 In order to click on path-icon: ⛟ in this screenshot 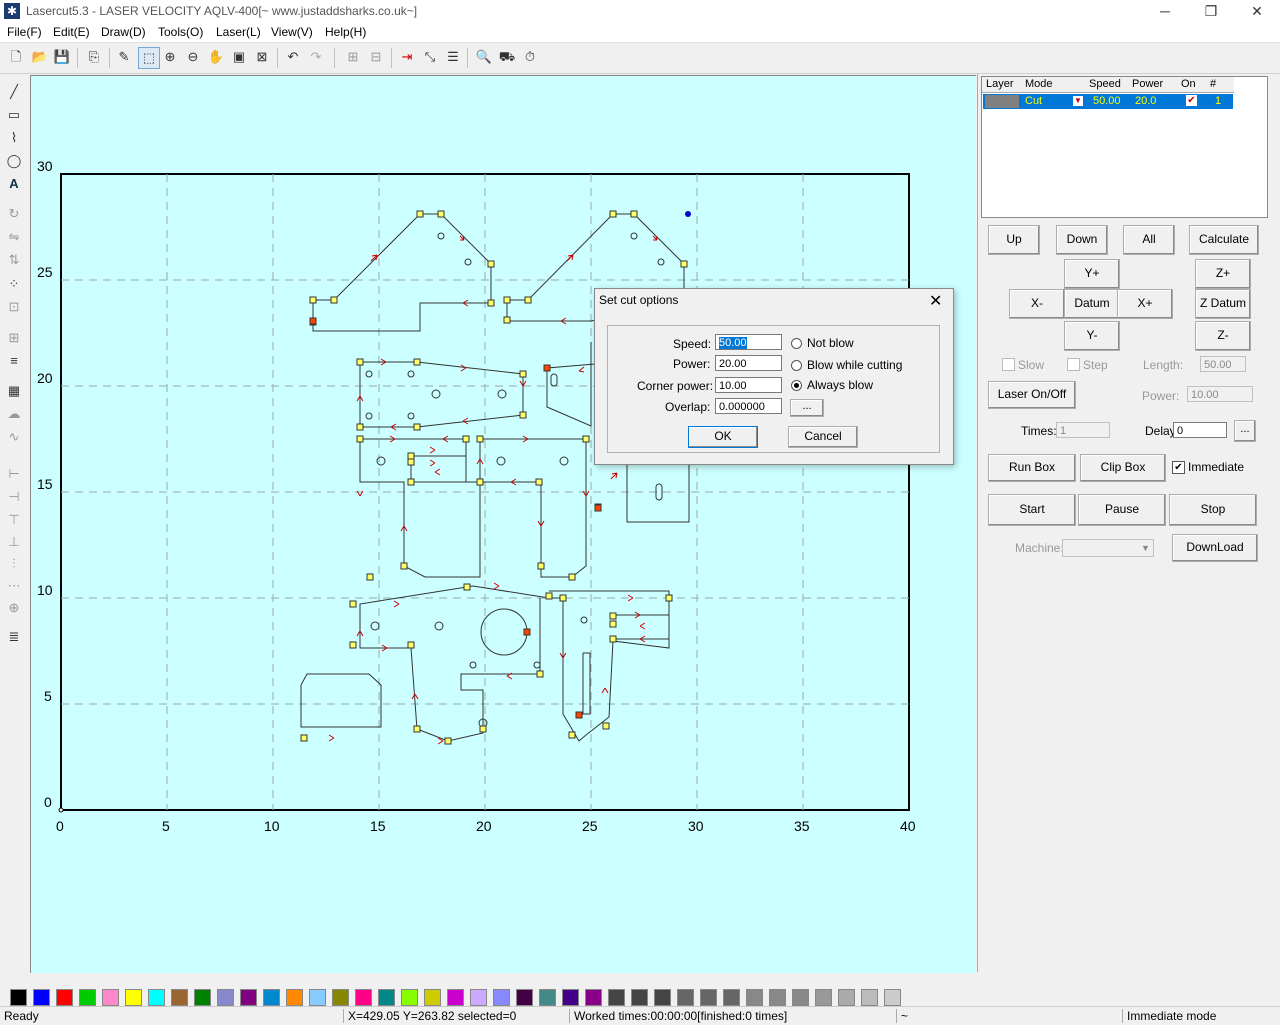, I will do `click(507, 57)`.